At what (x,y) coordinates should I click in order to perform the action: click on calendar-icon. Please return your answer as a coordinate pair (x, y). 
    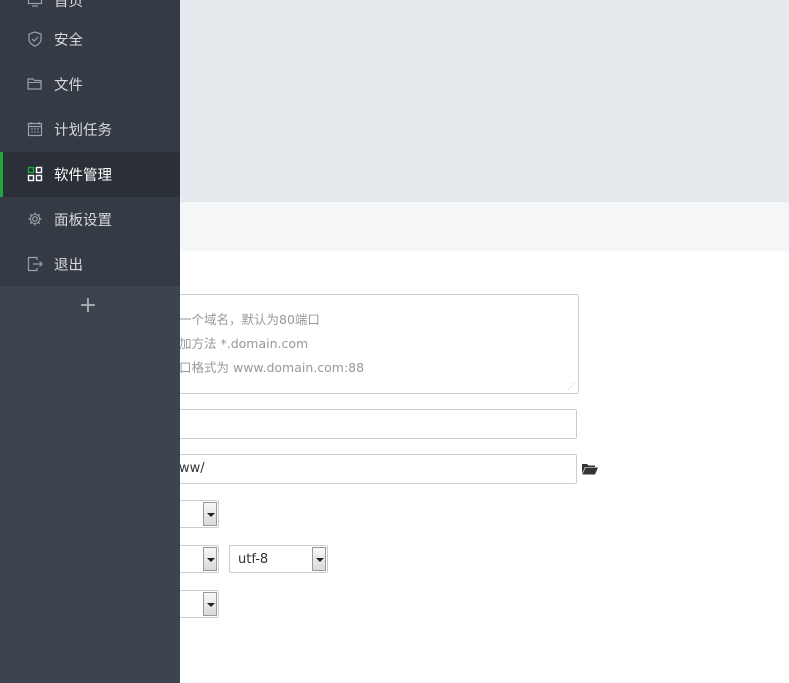
    Looking at the image, I should click on (35, 129).